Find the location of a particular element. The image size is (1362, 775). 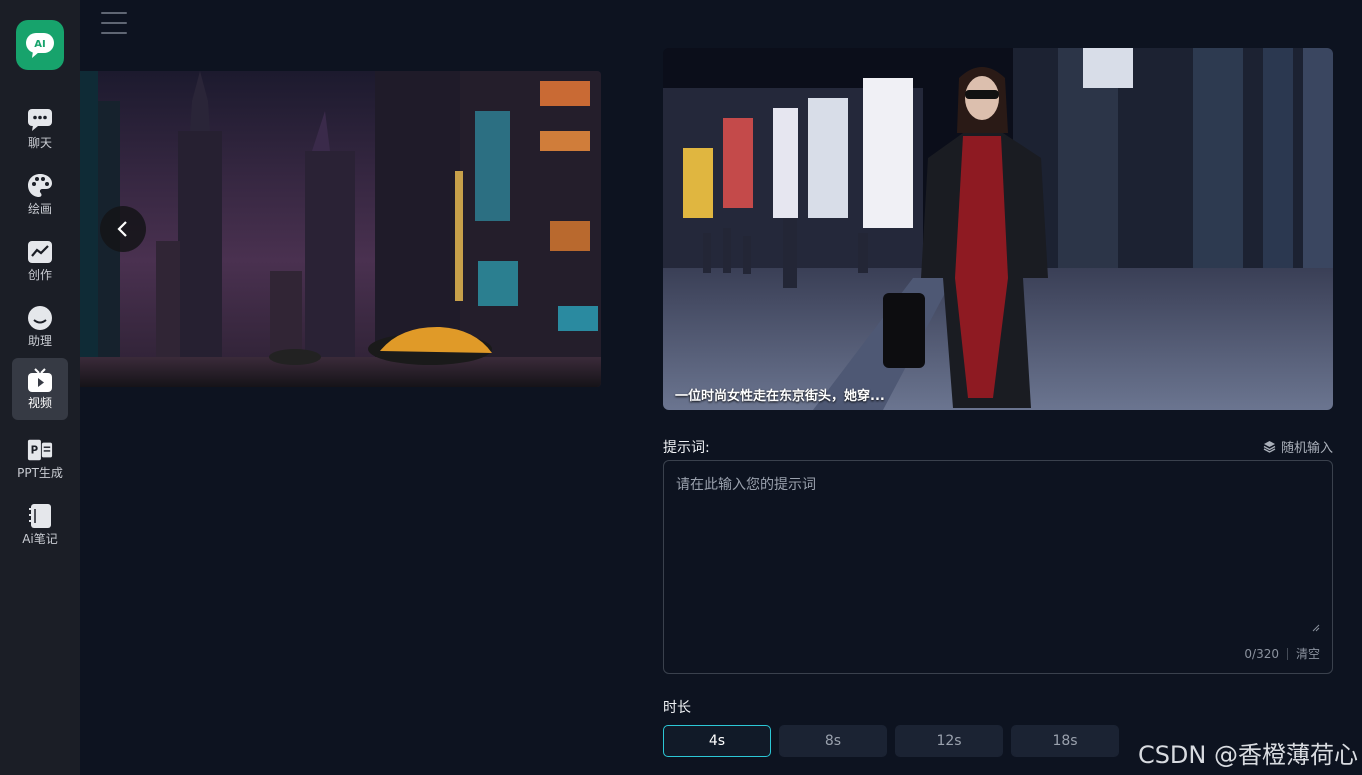

sidebar: AI 聊天 绘画 创作 助理 视频 P PPT生成 Ai笔记 is located at coordinates (40, 387).